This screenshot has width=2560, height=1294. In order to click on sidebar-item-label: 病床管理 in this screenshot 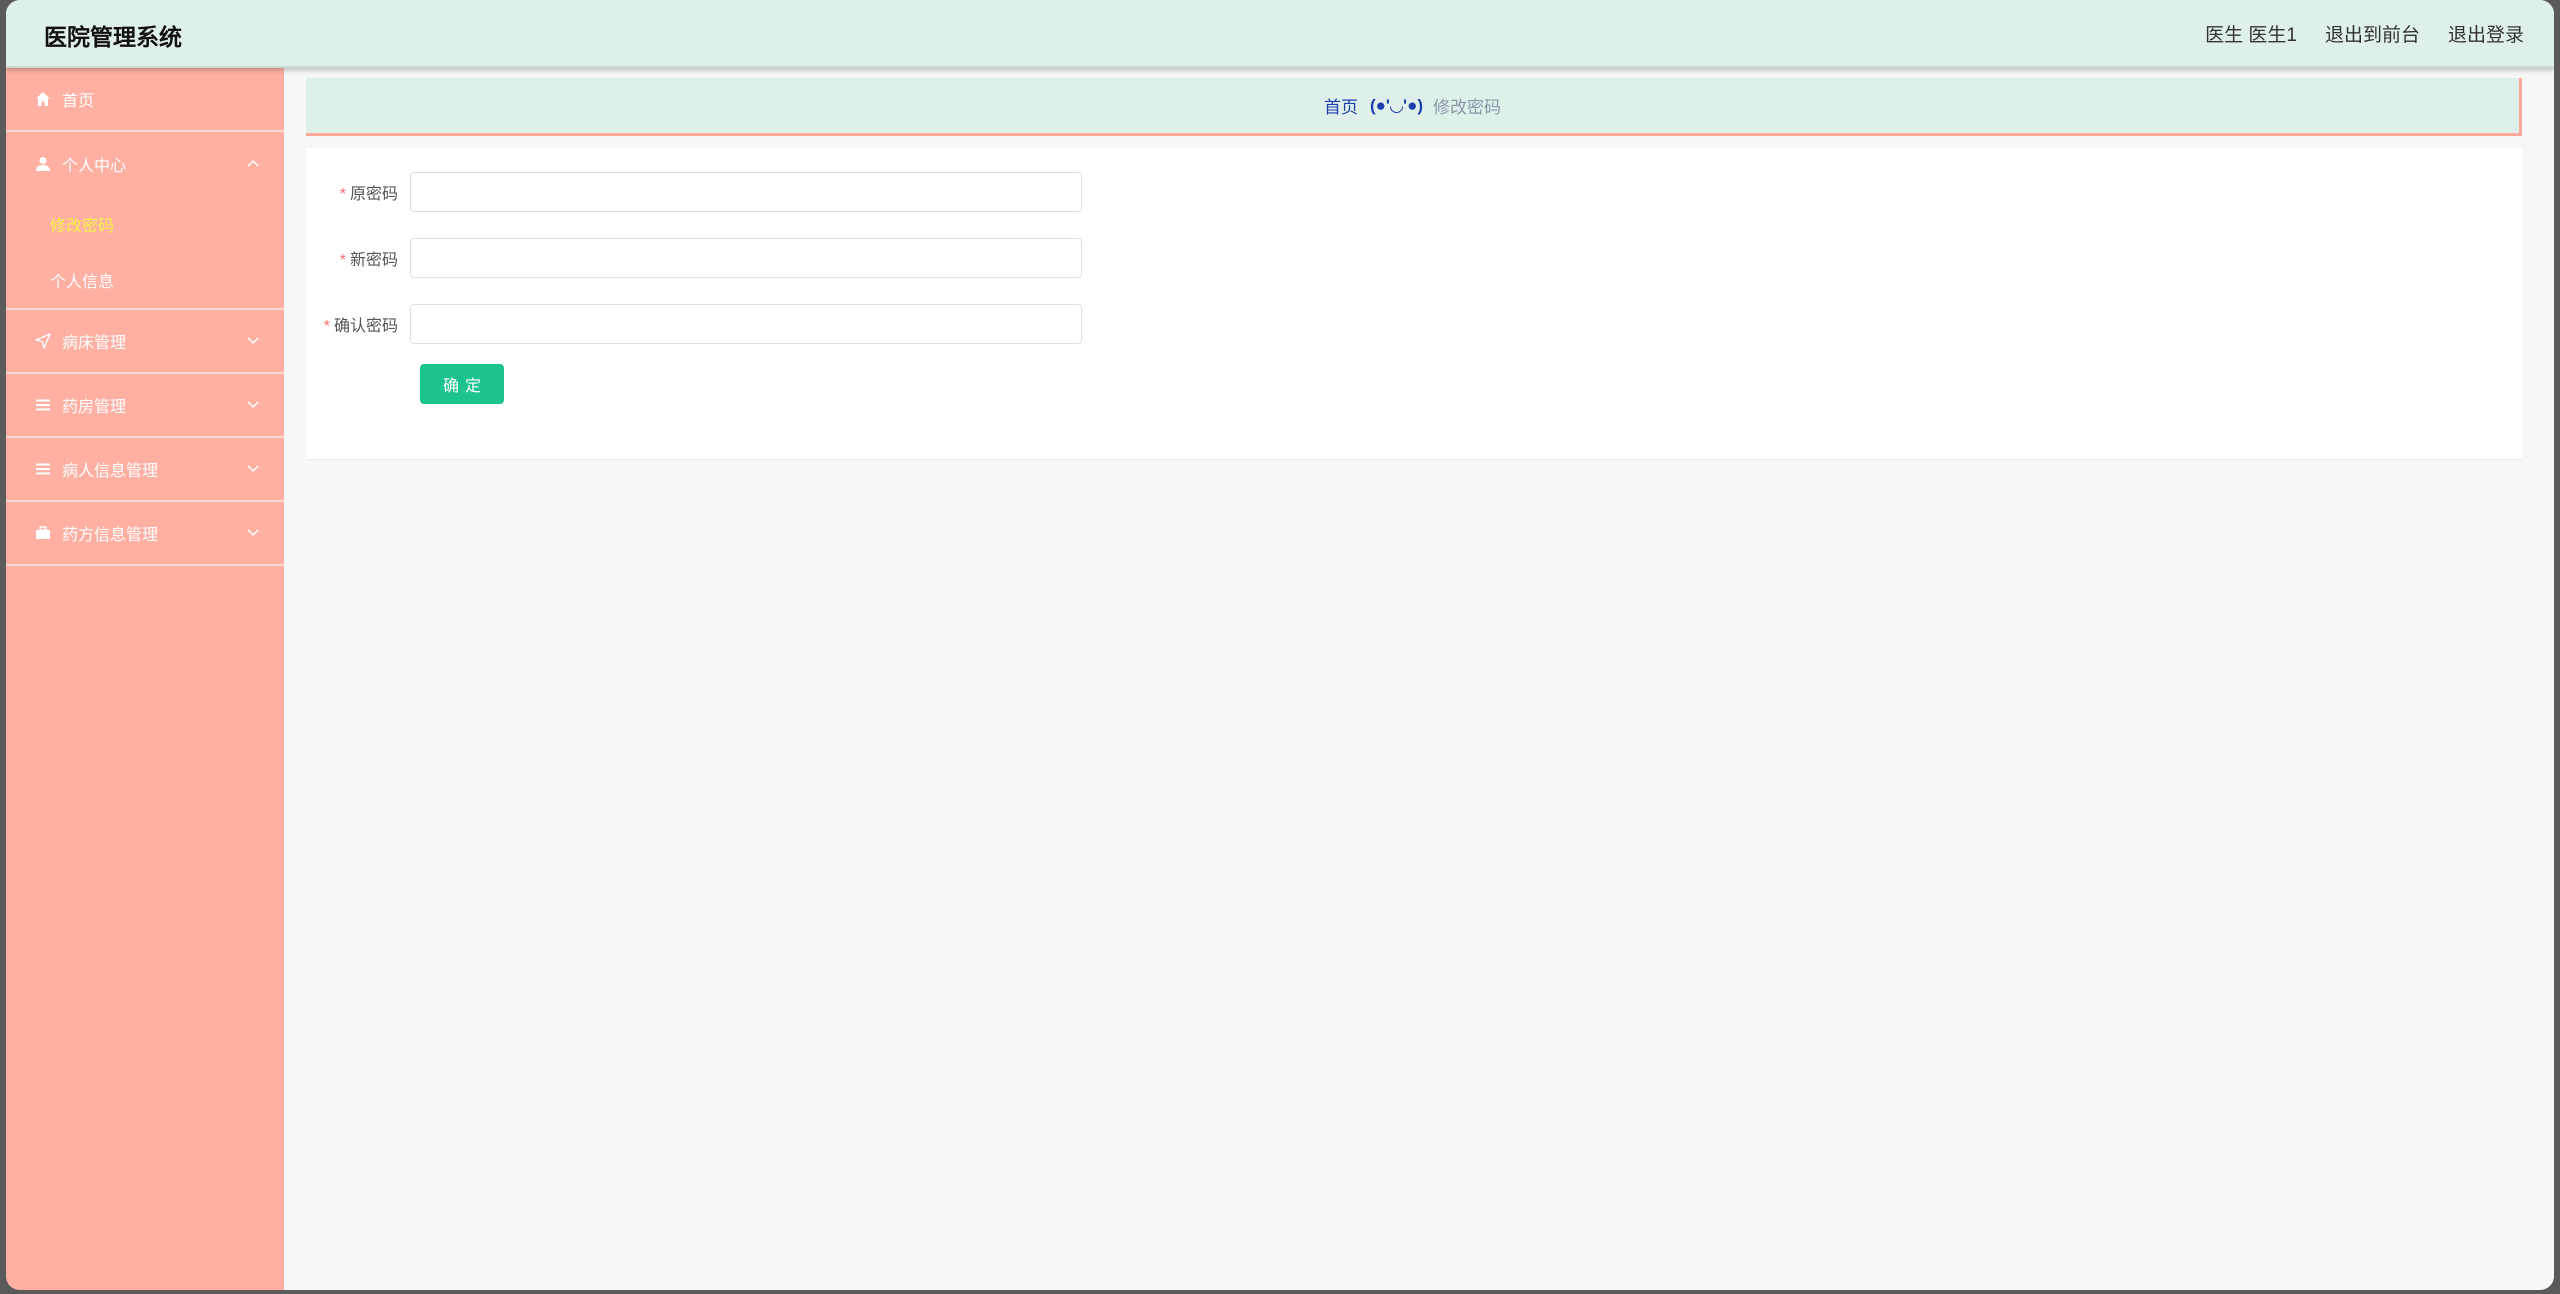, I will do `click(94, 343)`.